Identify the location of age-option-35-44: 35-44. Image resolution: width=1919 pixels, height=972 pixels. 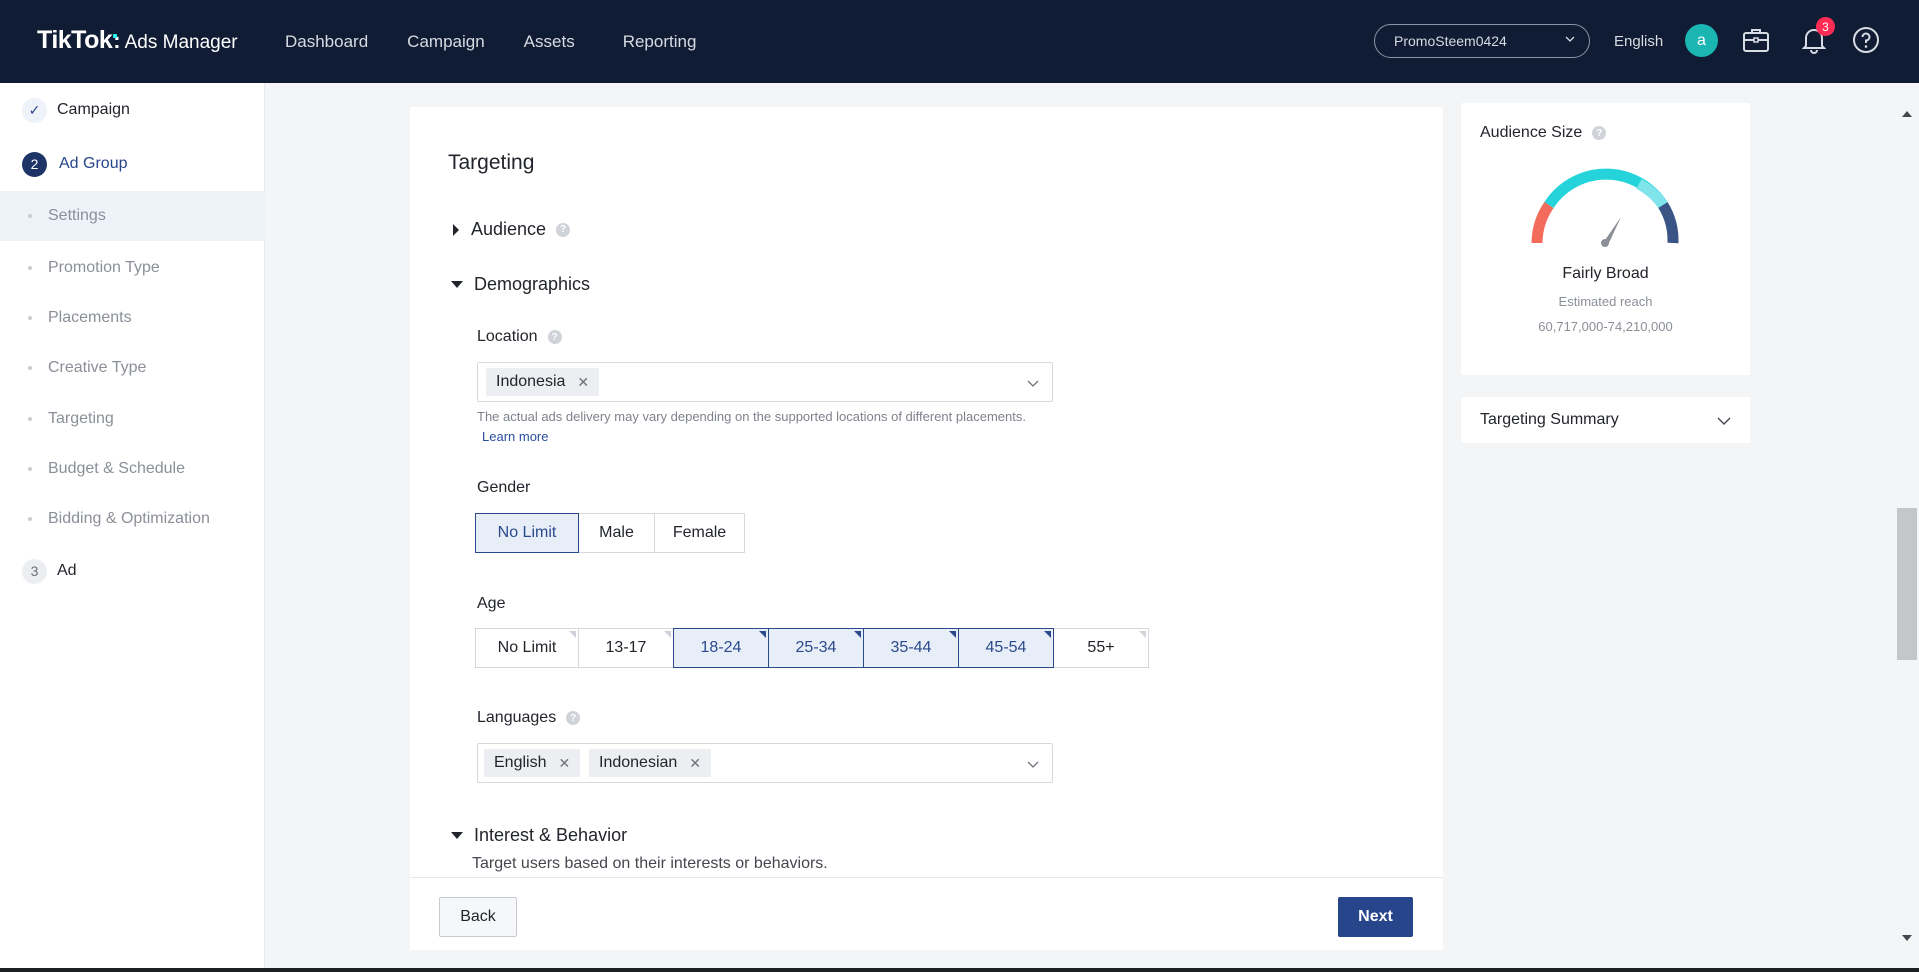
(911, 648).